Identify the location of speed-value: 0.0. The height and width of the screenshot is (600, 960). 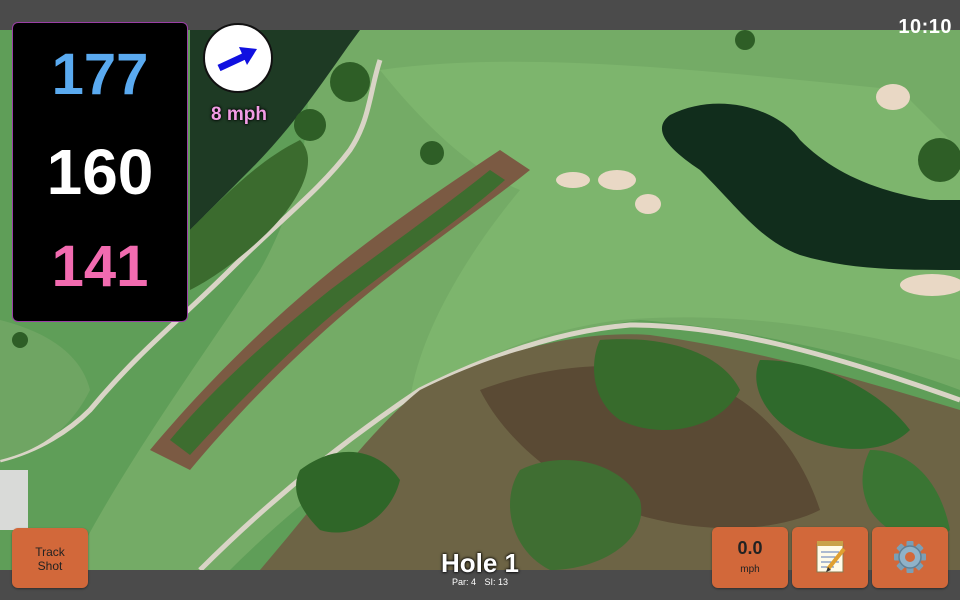
(750, 548).